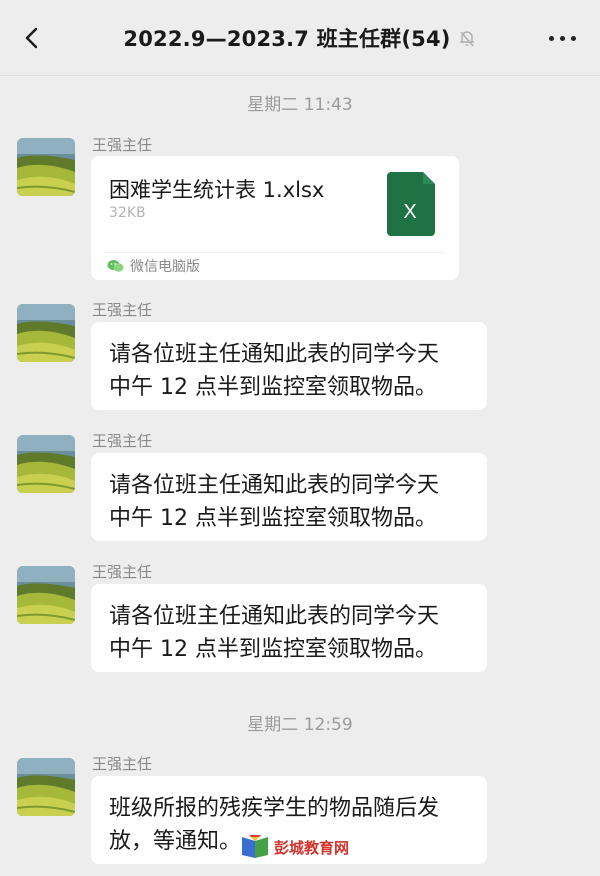 The image size is (600, 876). Describe the element at coordinates (217, 190) in the screenshot. I see `file-name: 困难学生统计表 1.xlsx` at that location.